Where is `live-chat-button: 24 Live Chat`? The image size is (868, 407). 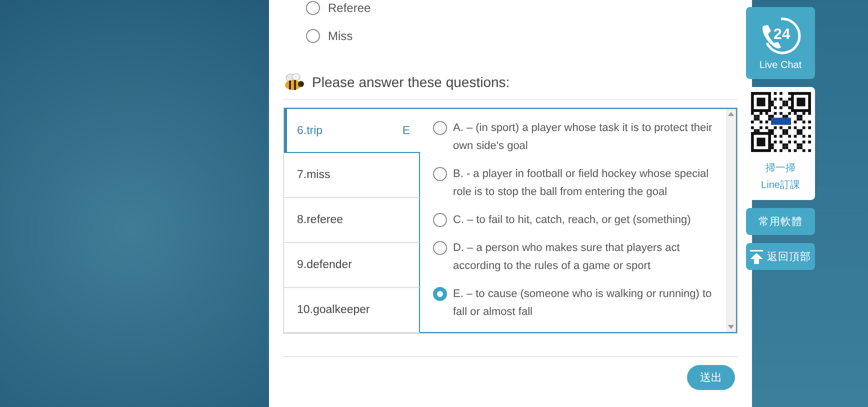
live-chat-button: 24 Live Chat is located at coordinates (780, 43).